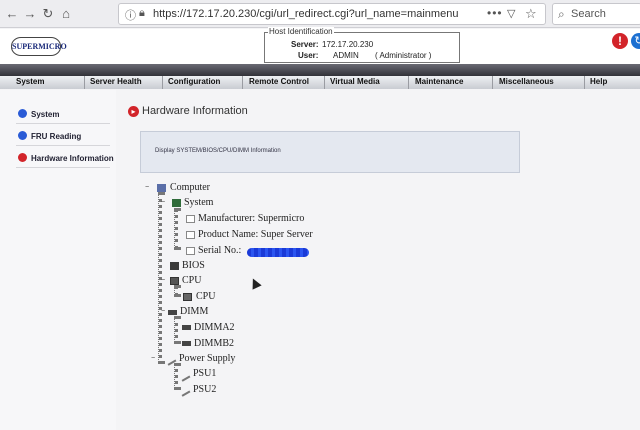 The width and height of the screenshot is (640, 430). I want to click on tree-node-system: System, so click(198, 202).